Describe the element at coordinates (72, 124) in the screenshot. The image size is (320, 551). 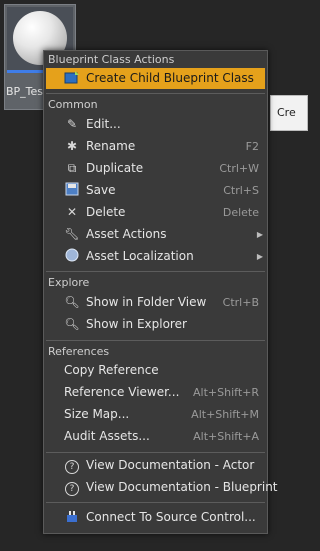
I see `edit-pencil-icon: ✎` at that location.